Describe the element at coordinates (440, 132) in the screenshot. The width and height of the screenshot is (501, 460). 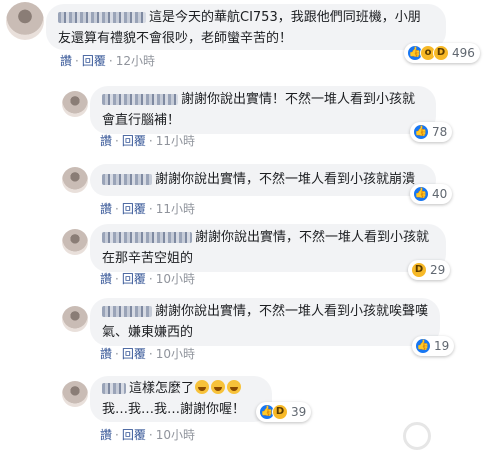
I see `reaction-count: 78` at that location.